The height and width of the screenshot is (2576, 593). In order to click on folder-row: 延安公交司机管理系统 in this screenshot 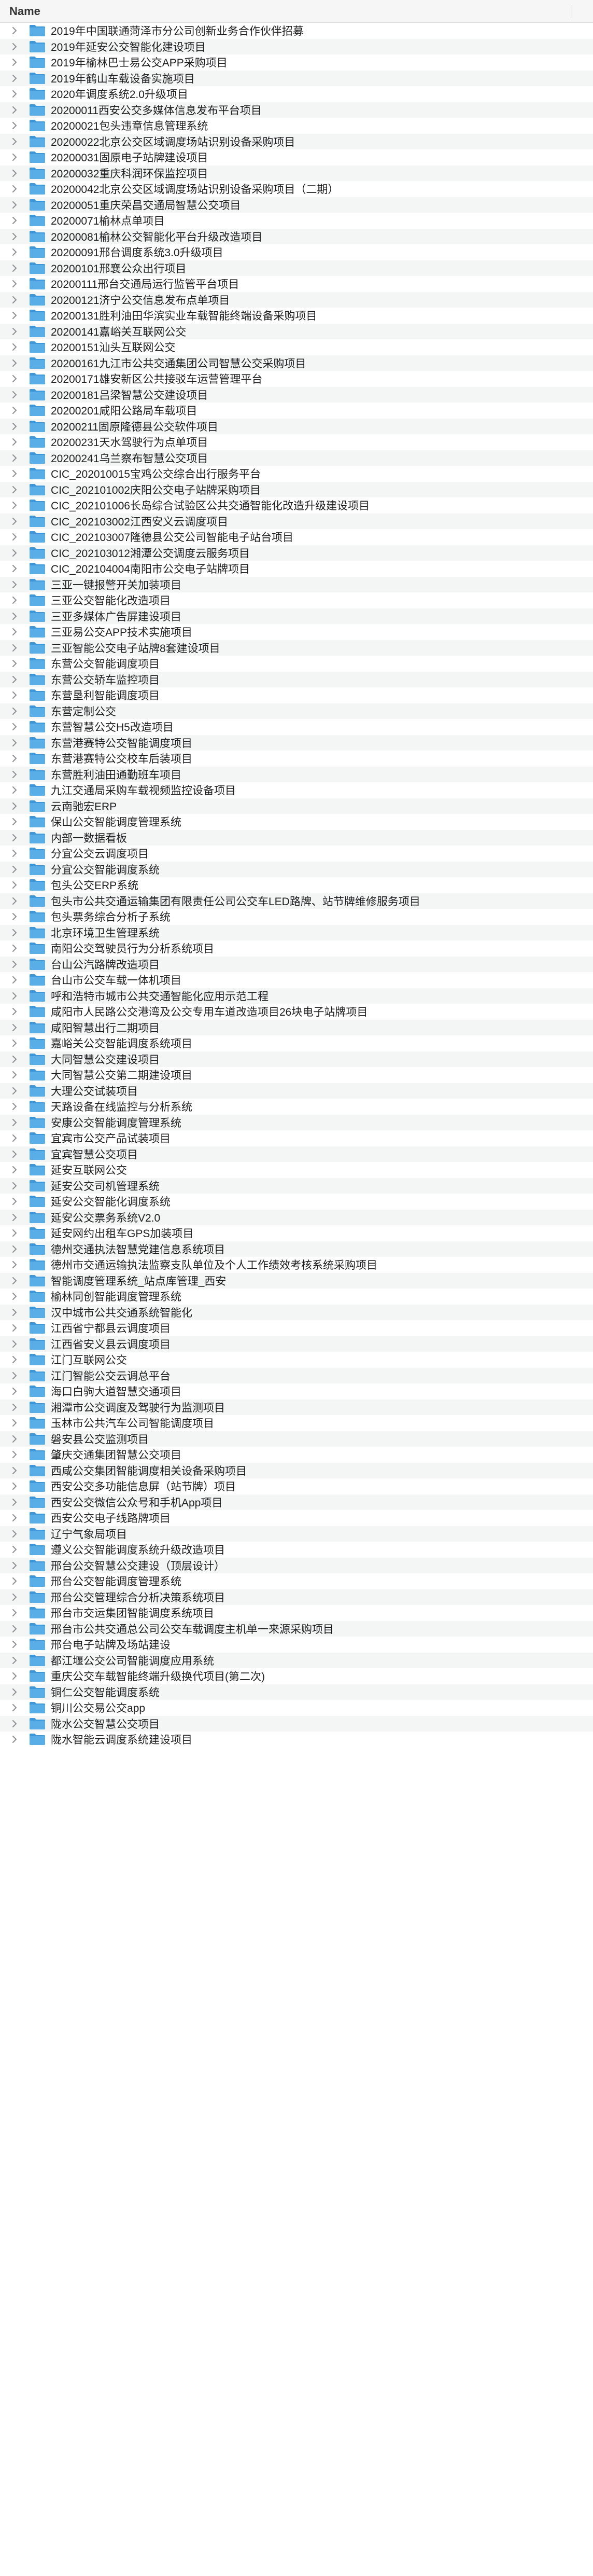, I will do `click(296, 1186)`.